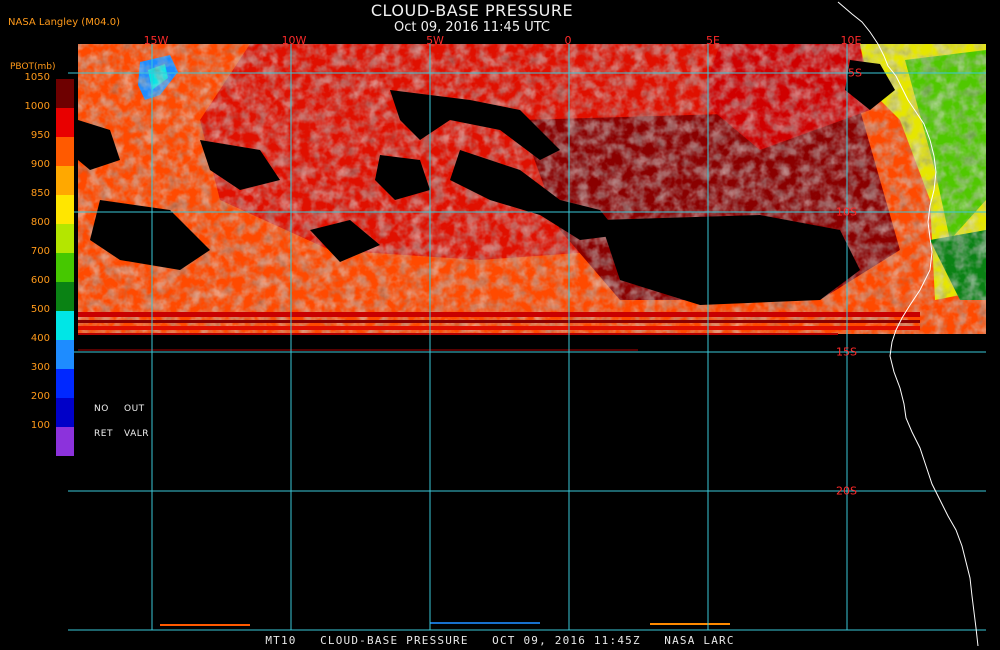 Image resolution: width=1000 pixels, height=650 pixels. What do you see at coordinates (137, 434) in the screenshot?
I see `legend-note-valr: VALR` at bounding box center [137, 434].